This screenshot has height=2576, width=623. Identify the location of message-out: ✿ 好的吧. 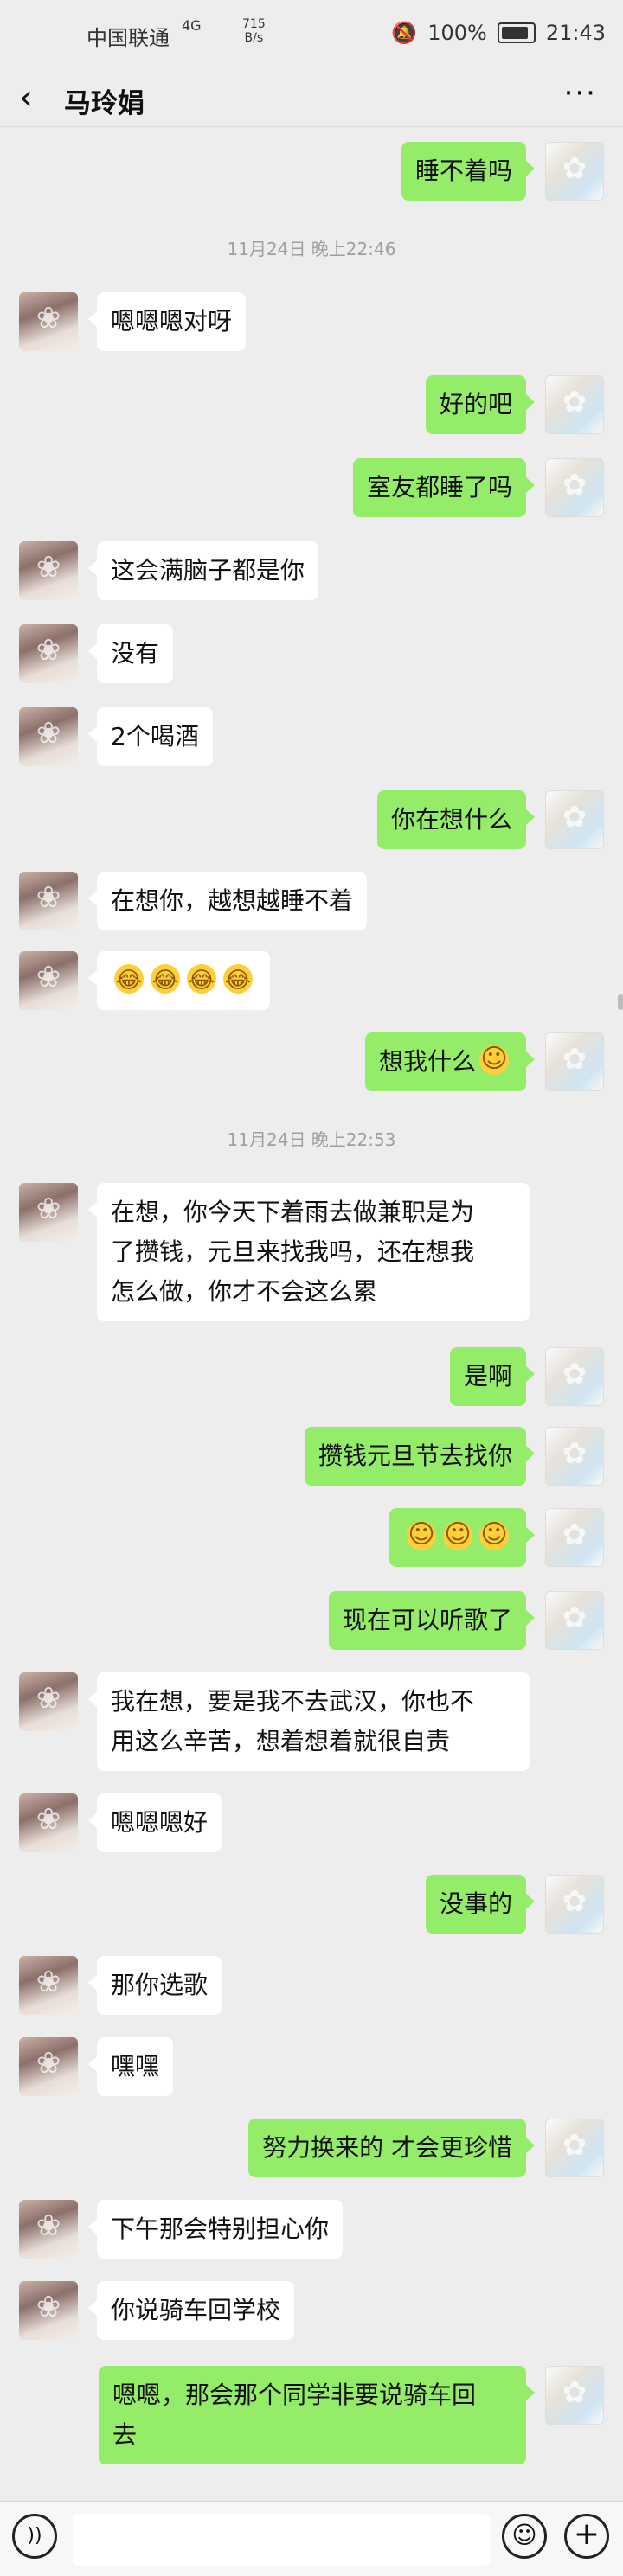
(311, 407).